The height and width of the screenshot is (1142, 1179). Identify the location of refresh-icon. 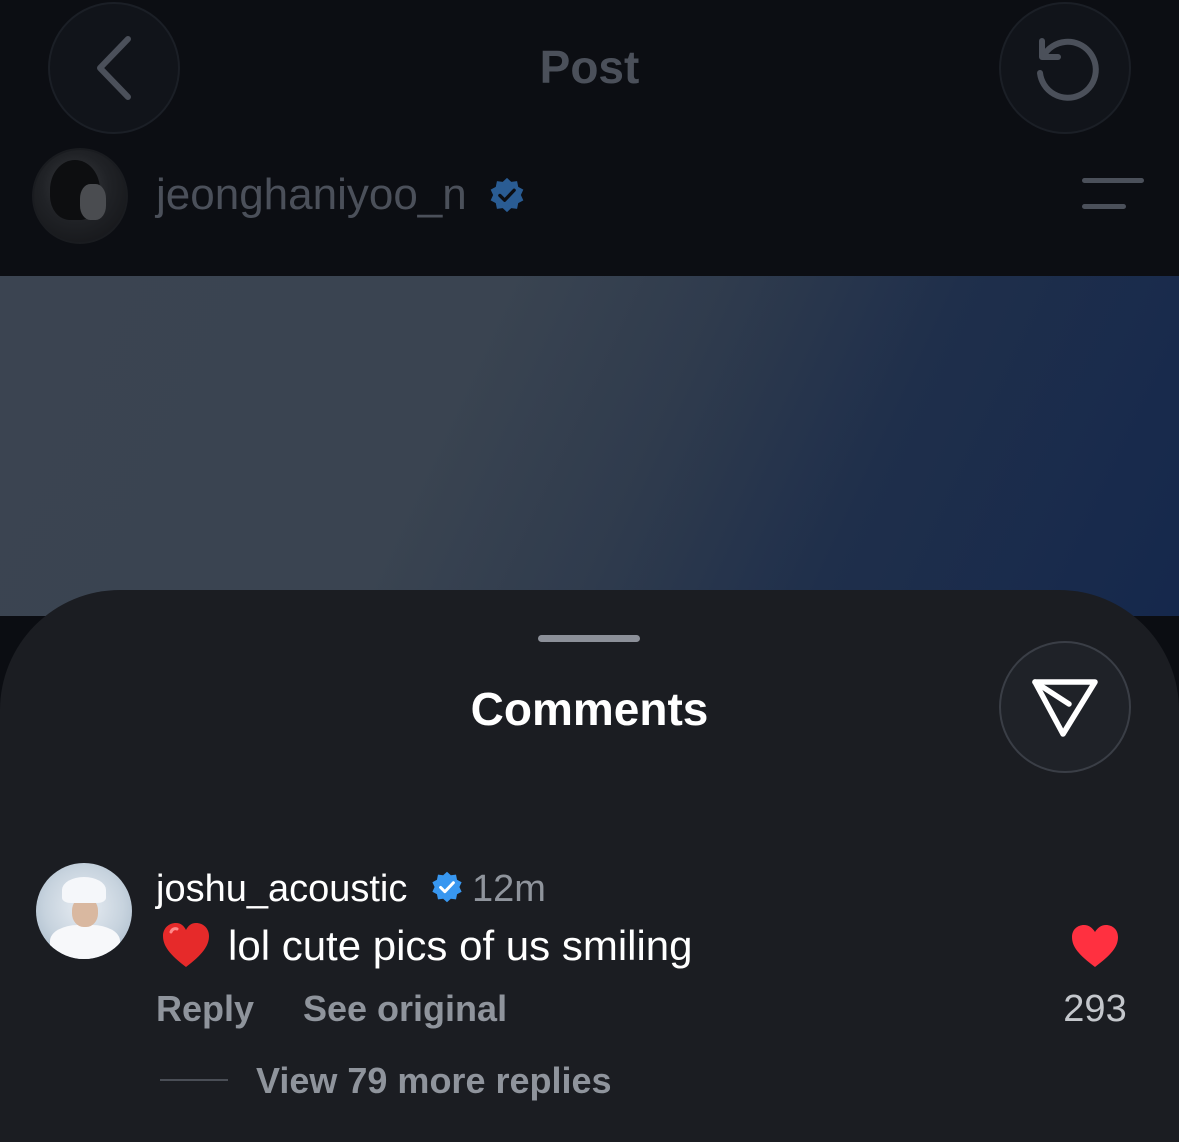
(1068, 69).